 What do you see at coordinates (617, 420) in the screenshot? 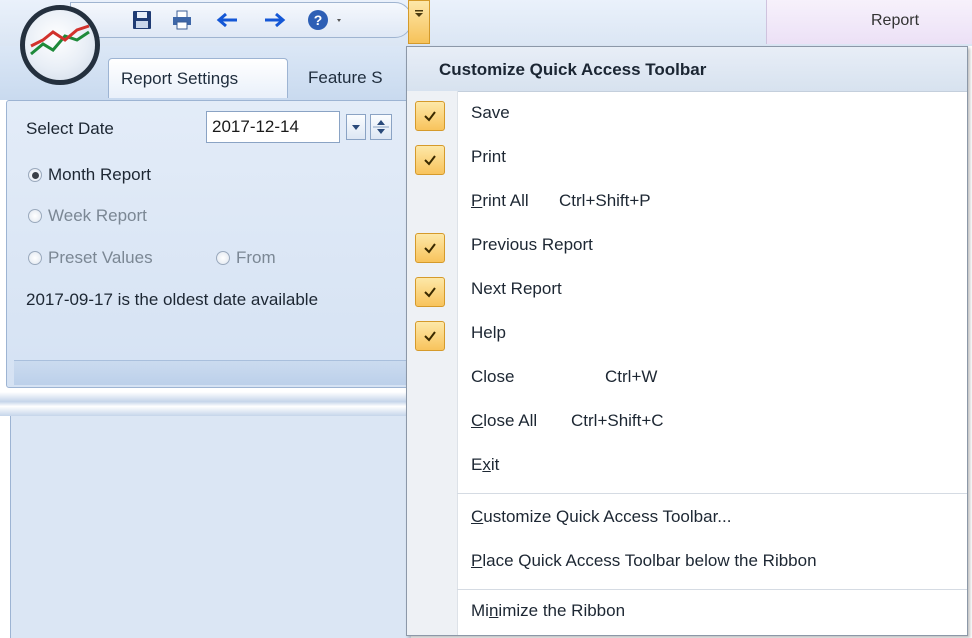
I see `menu-item-shortcut: Ctrl+Shift+C` at bounding box center [617, 420].